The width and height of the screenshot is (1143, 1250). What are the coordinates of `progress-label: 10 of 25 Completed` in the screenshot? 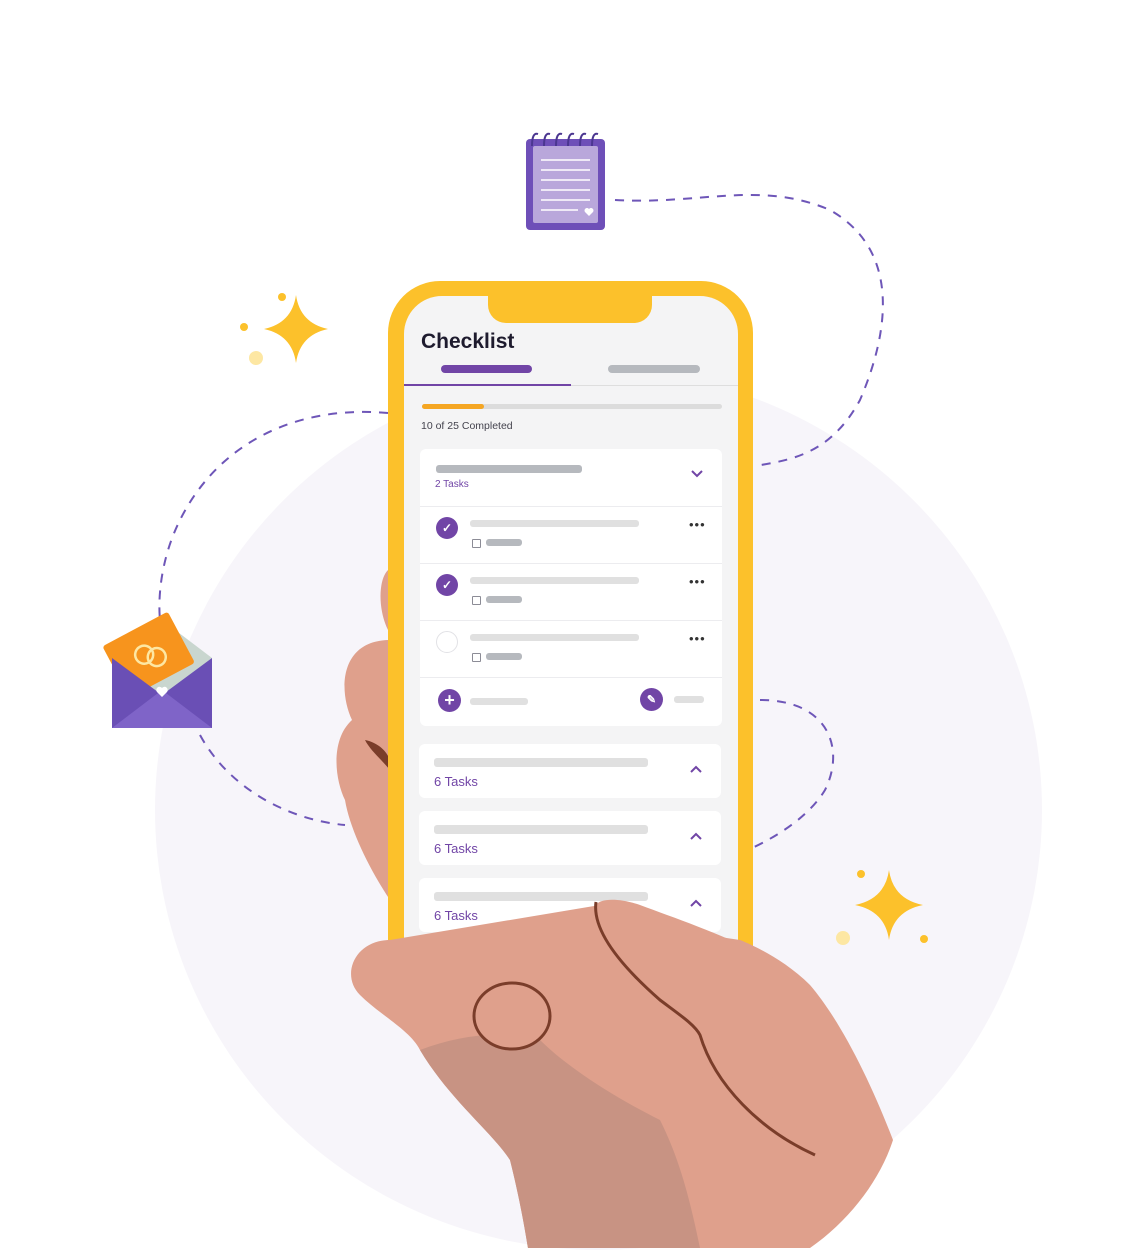 It's located at (467, 426).